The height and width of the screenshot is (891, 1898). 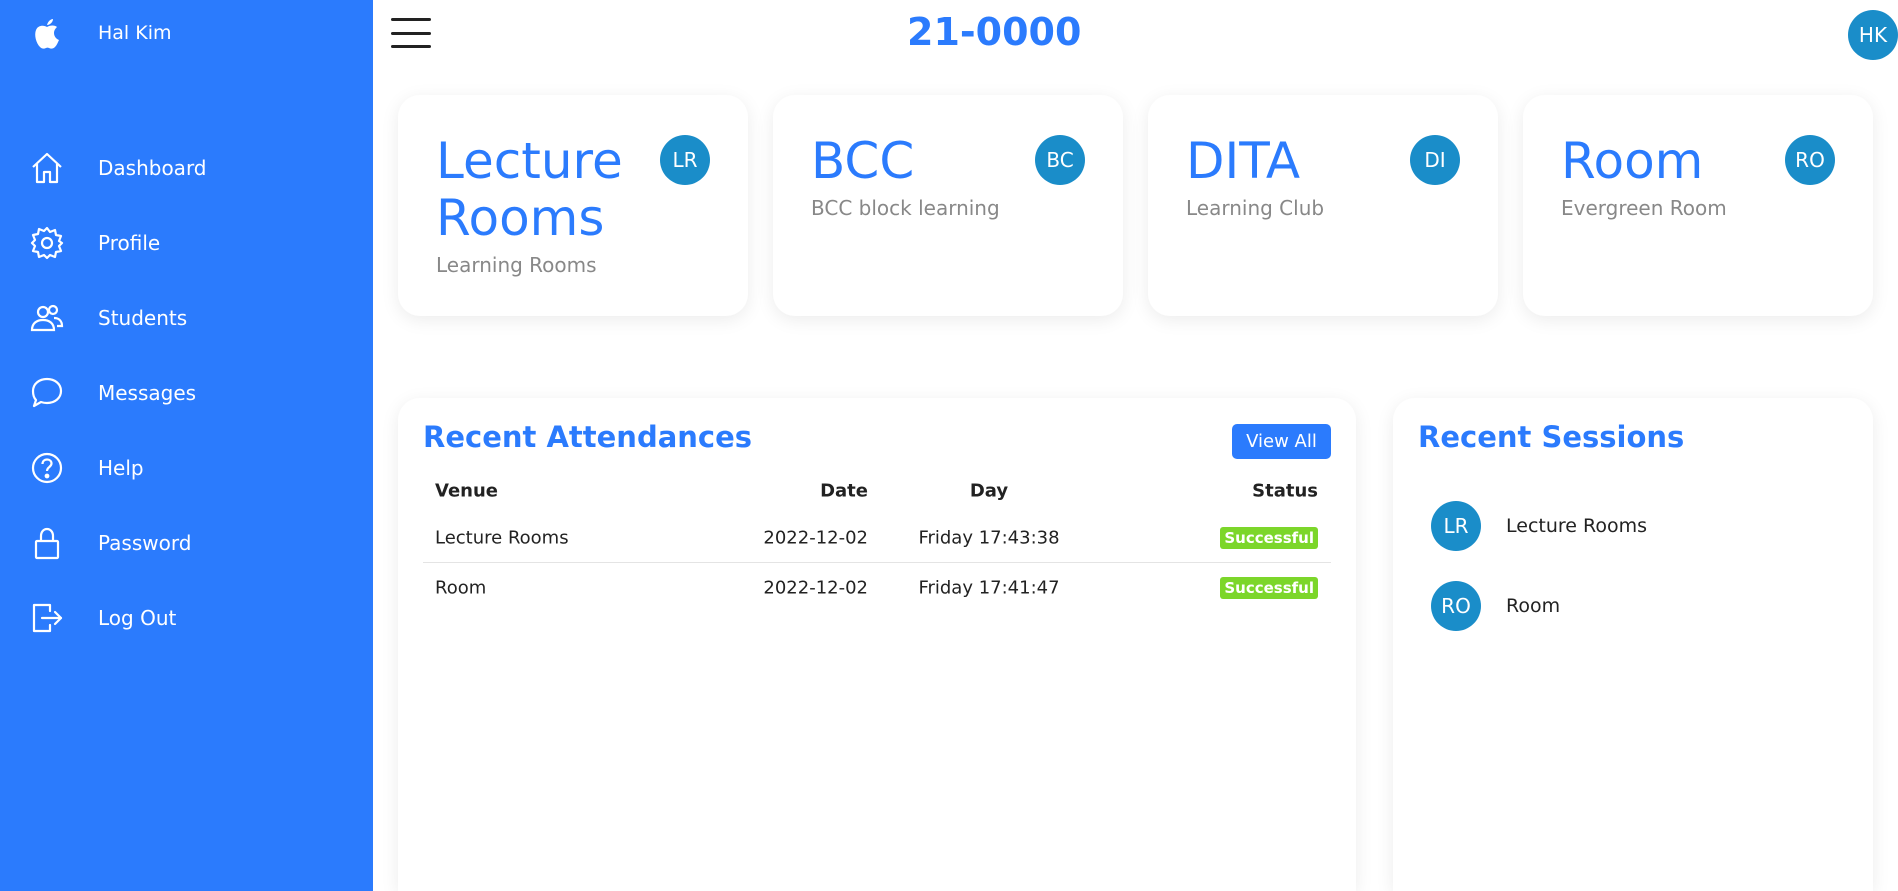 What do you see at coordinates (905, 208) in the screenshot?
I see `card-subtitle: BCC block learning` at bounding box center [905, 208].